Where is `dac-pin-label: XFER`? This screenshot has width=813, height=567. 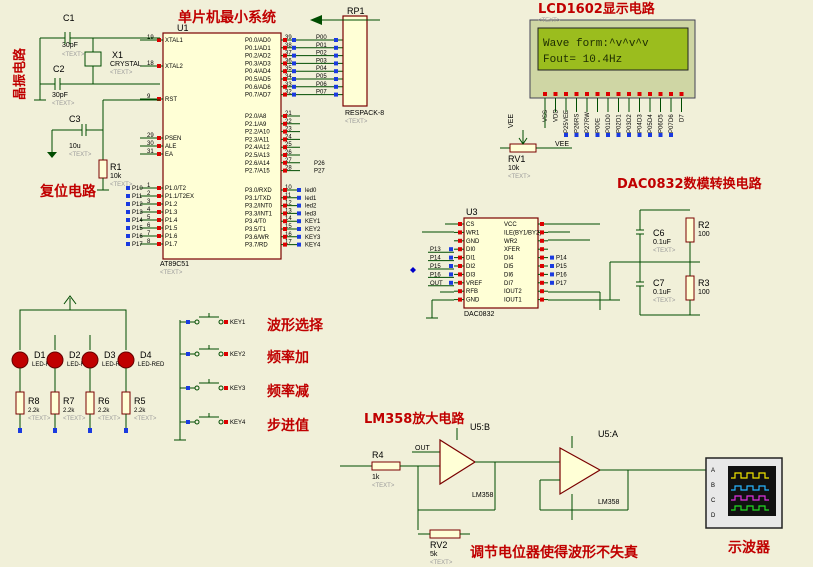 dac-pin-label: XFER is located at coordinates (512, 250).